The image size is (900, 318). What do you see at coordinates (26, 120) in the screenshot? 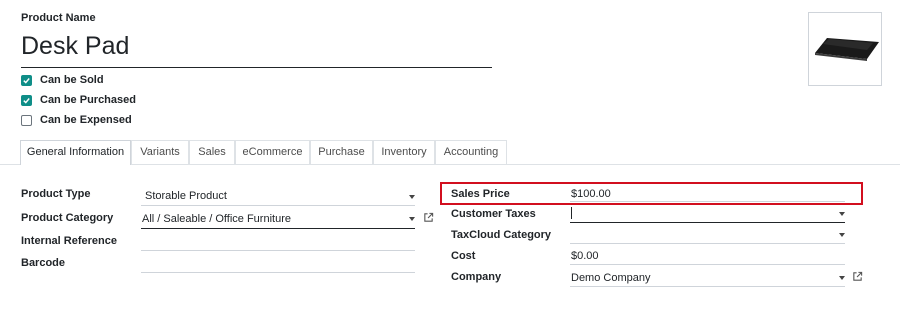
I see `can-be-expensed-checkbox` at bounding box center [26, 120].